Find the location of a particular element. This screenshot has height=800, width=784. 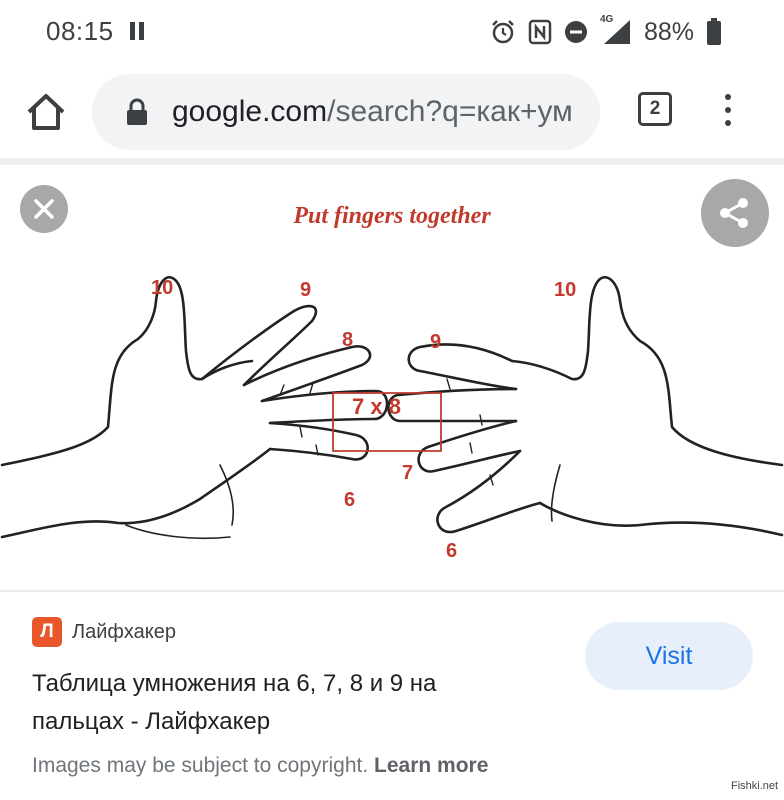

left-ring-label: 6 is located at coordinates (350, 500).